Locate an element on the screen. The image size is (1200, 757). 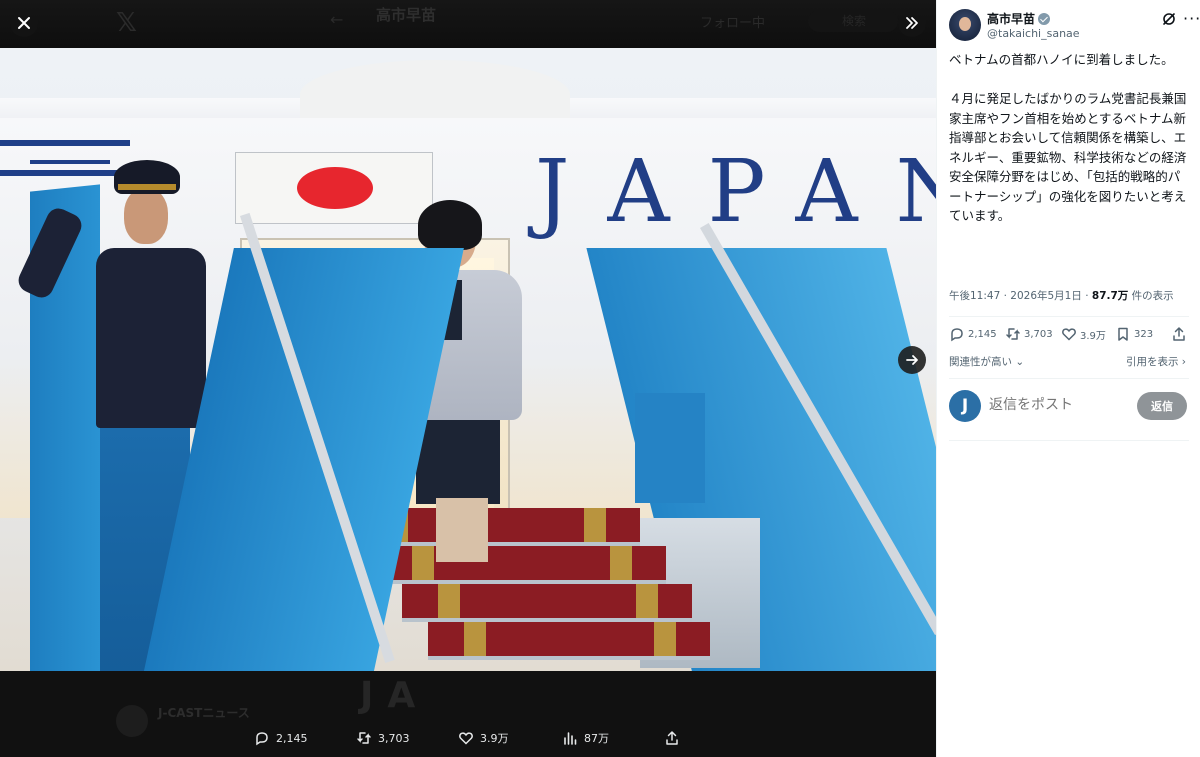
post-time: 午後11:47 is located at coordinates (974, 296).